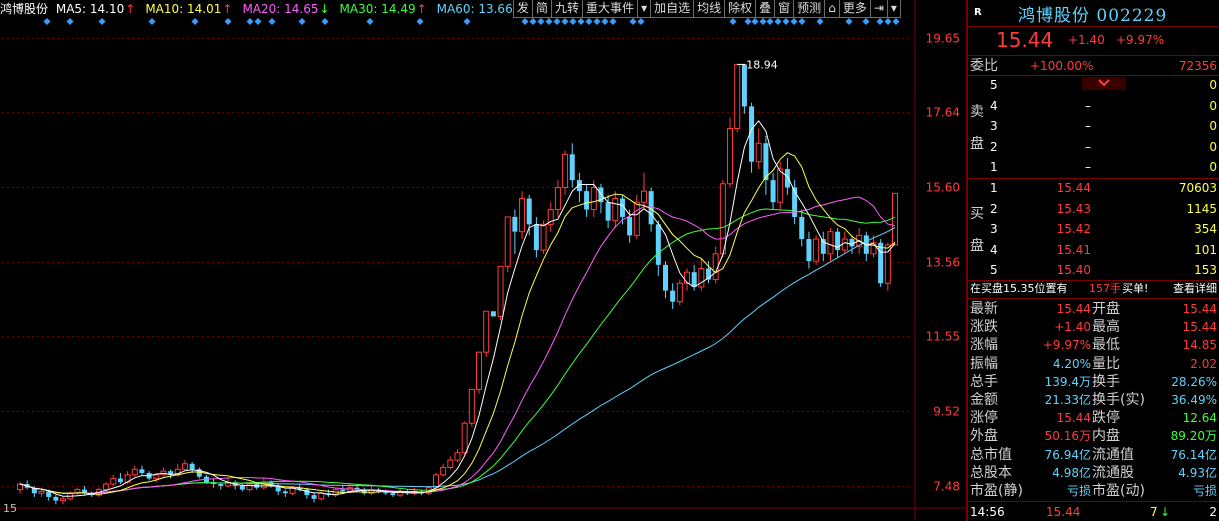 This screenshot has height=521, width=1219. What do you see at coordinates (1104, 83) in the screenshot?
I see `collapse-toggle` at bounding box center [1104, 83].